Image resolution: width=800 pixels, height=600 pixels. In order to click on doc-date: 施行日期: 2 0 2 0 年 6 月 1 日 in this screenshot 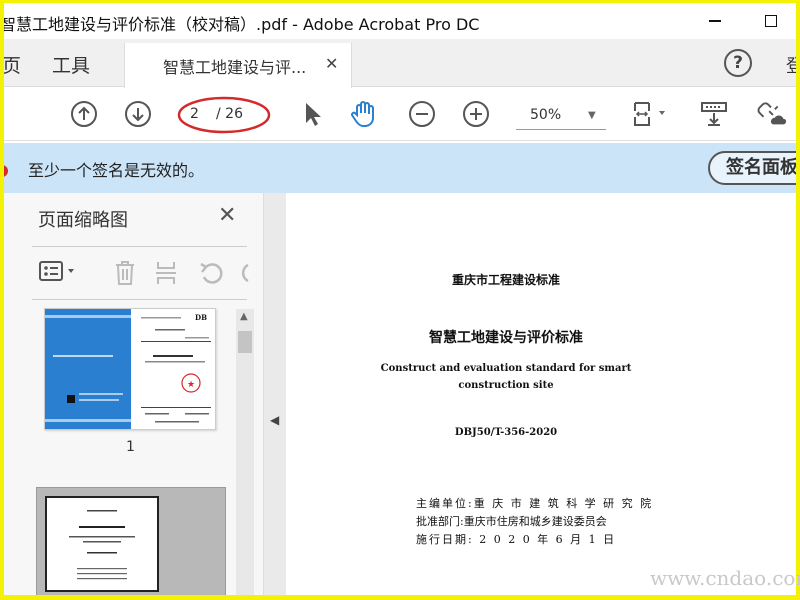, I will do `click(516, 539)`.